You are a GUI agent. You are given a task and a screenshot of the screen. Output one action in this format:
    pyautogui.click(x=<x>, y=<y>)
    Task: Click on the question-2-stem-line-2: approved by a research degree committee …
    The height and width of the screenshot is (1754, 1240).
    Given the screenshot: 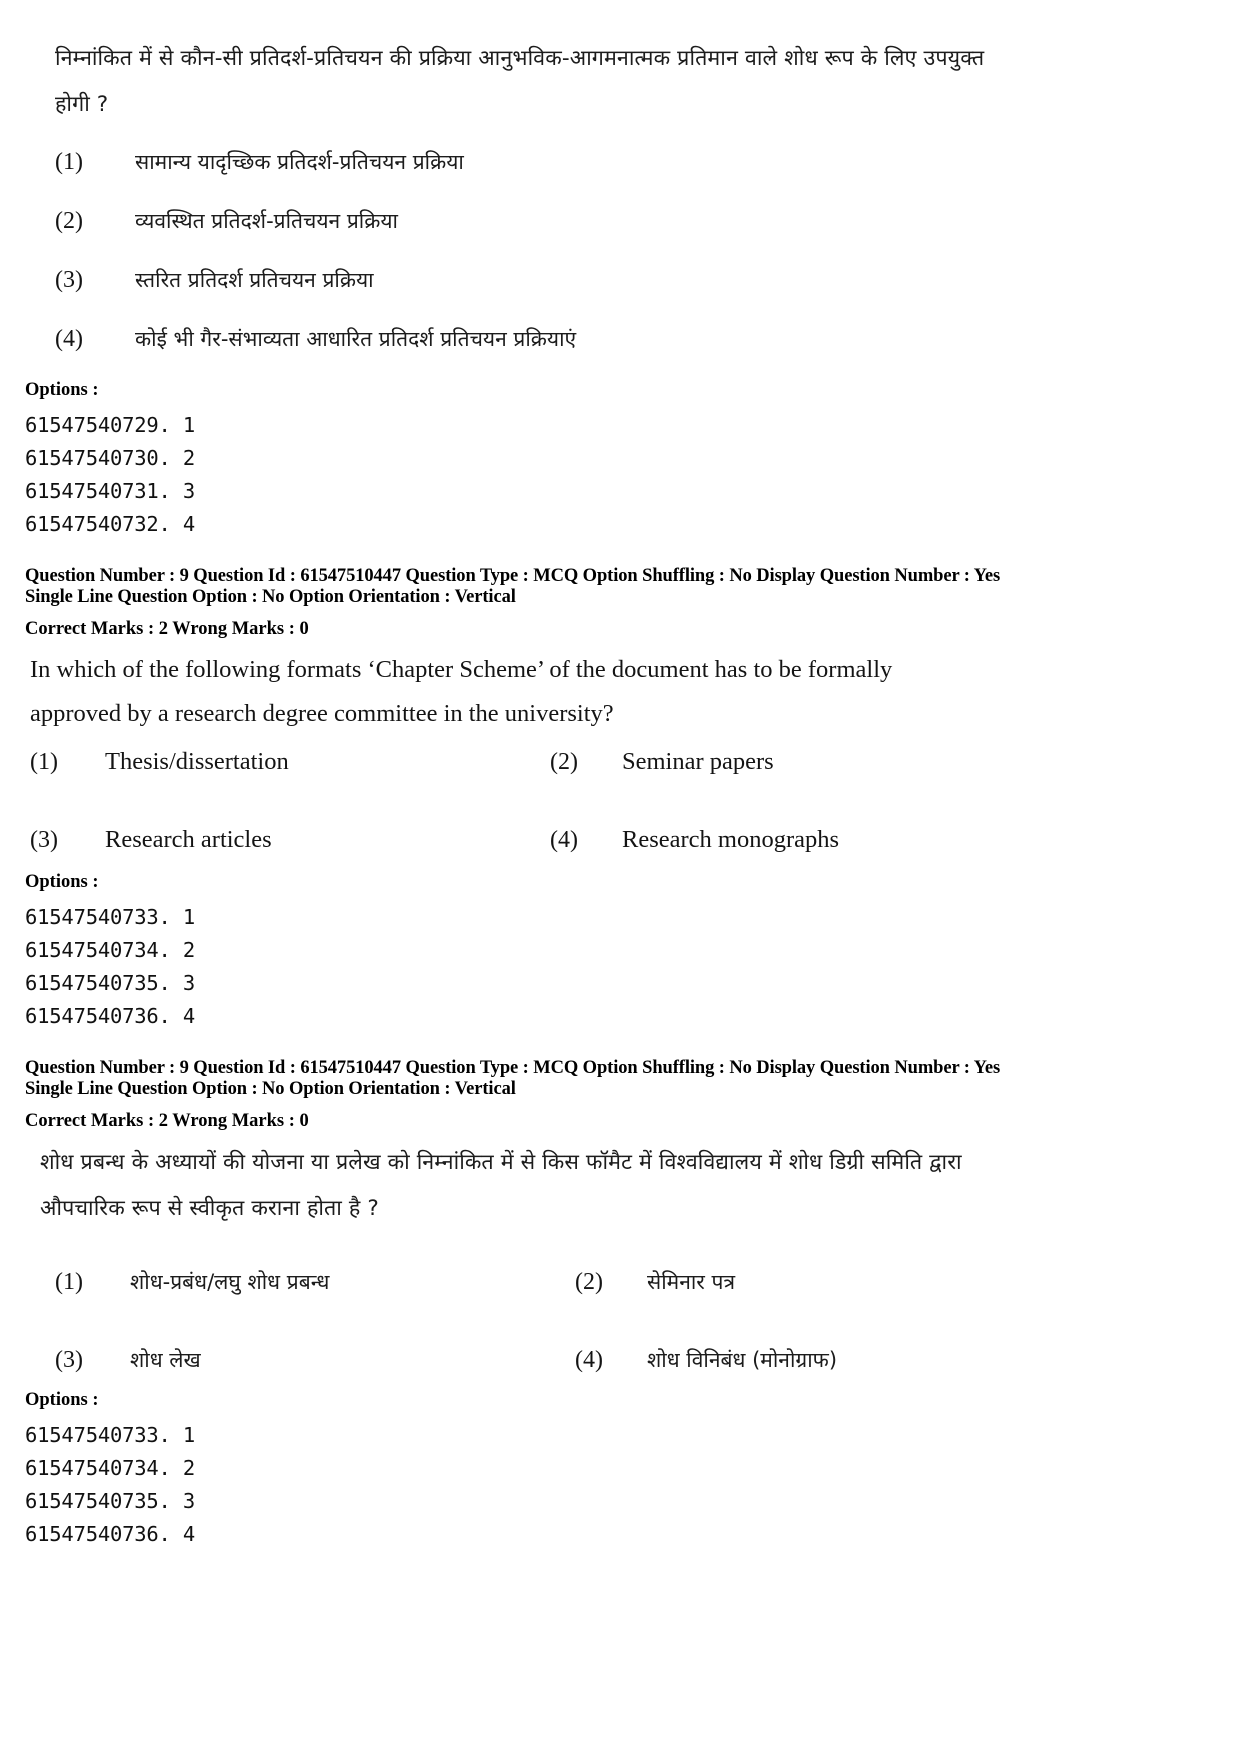 What is the action you would take?
    pyautogui.click(x=322, y=713)
    